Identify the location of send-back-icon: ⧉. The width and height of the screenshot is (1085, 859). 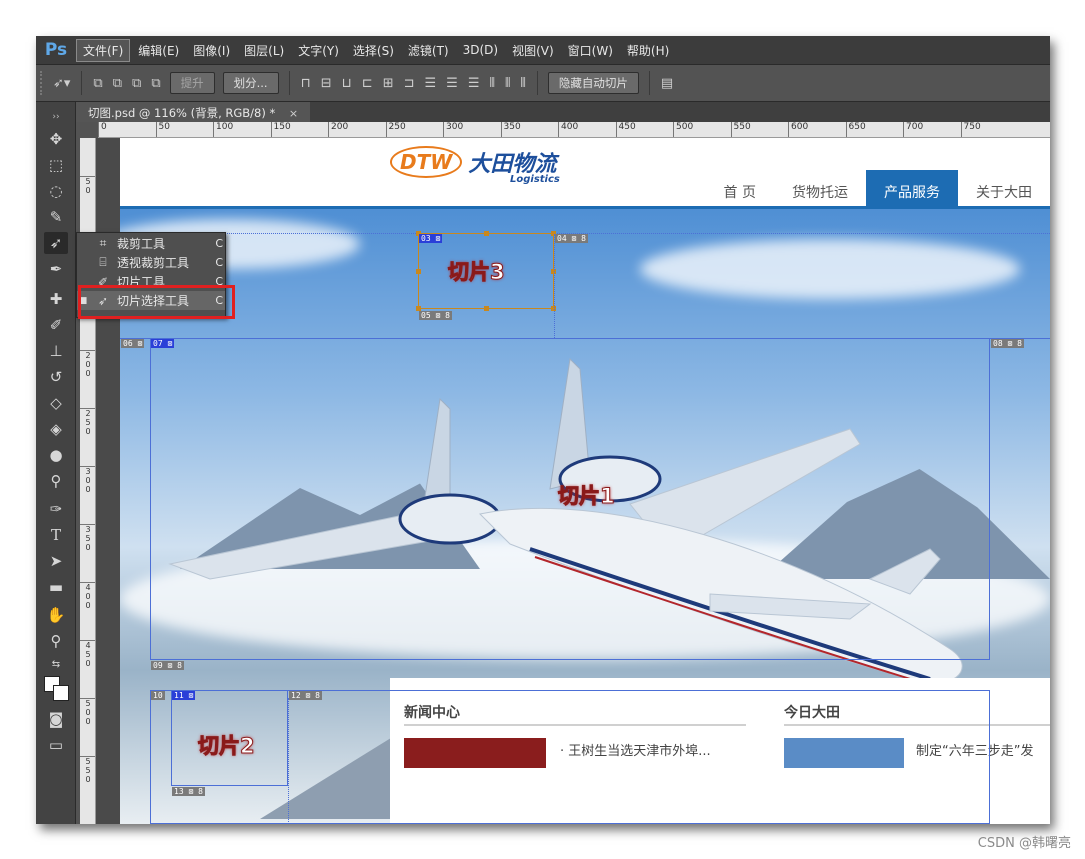
(155, 83).